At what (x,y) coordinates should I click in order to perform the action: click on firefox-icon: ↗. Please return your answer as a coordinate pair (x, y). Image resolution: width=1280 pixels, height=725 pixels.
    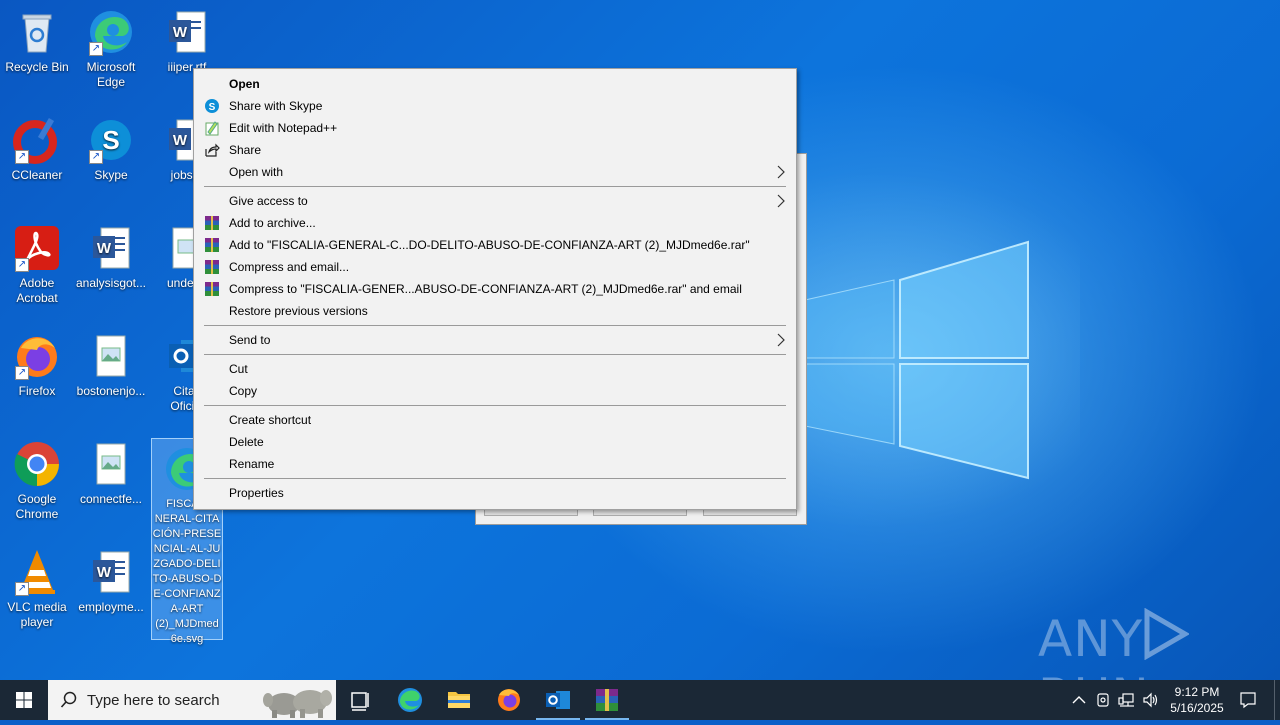
    Looking at the image, I should click on (37, 356).